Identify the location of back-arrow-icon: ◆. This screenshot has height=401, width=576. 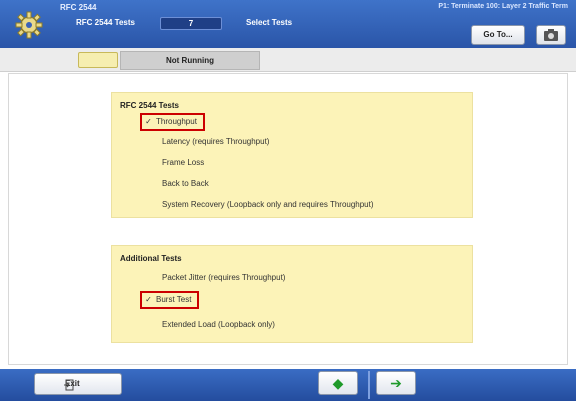
(338, 383).